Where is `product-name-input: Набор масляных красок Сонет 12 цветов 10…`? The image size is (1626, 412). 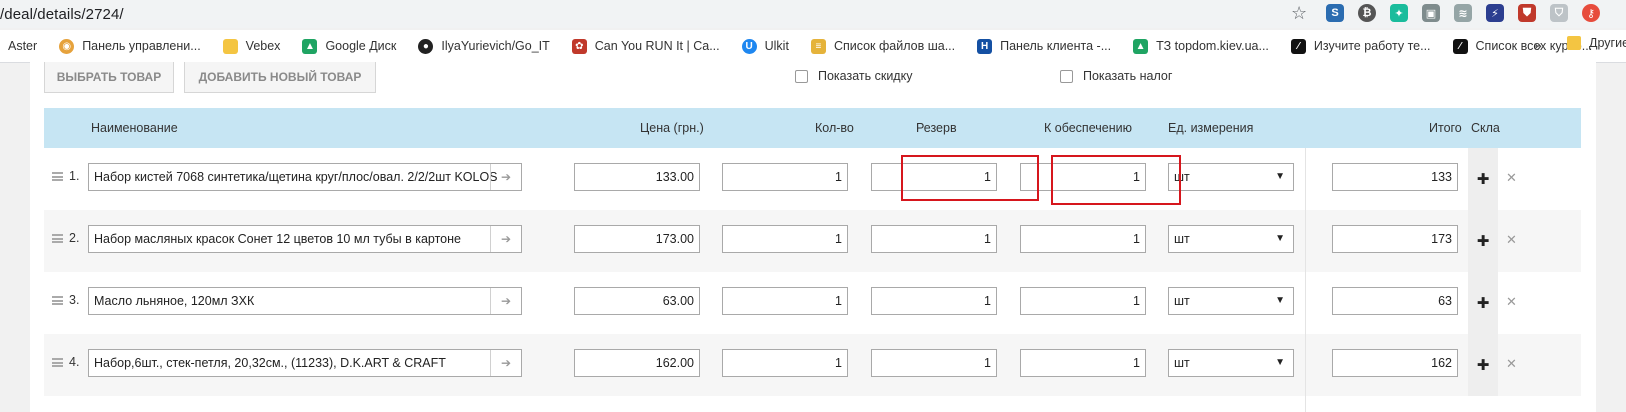 product-name-input: Набор масляных красок Сонет 12 цветов 10… is located at coordinates (305, 239).